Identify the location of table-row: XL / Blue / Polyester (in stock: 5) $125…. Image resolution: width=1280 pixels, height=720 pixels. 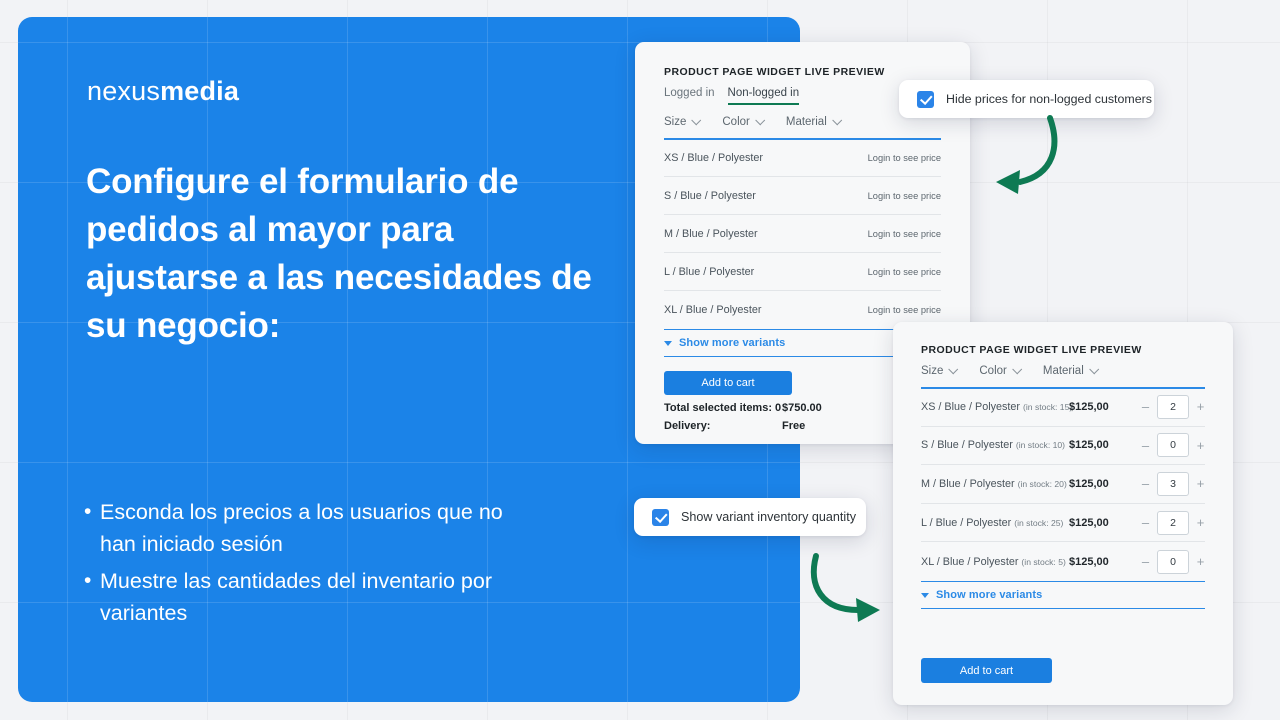
(1063, 561).